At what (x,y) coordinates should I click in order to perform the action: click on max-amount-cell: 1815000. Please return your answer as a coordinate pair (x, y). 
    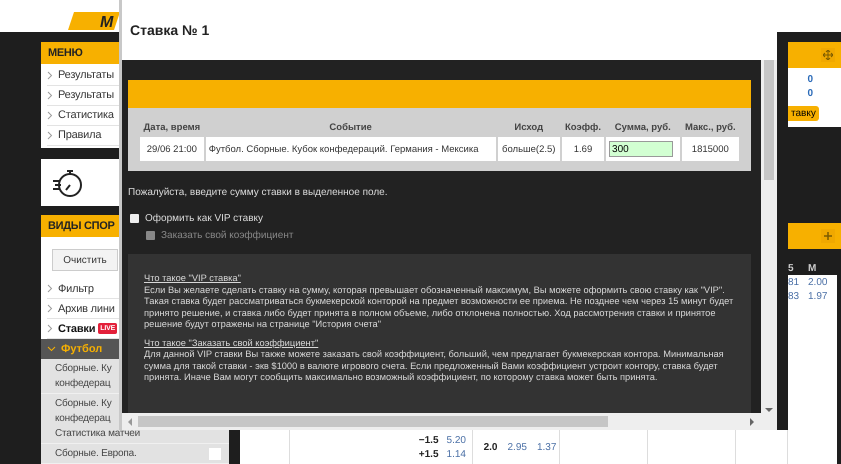
    Looking at the image, I should click on (710, 149).